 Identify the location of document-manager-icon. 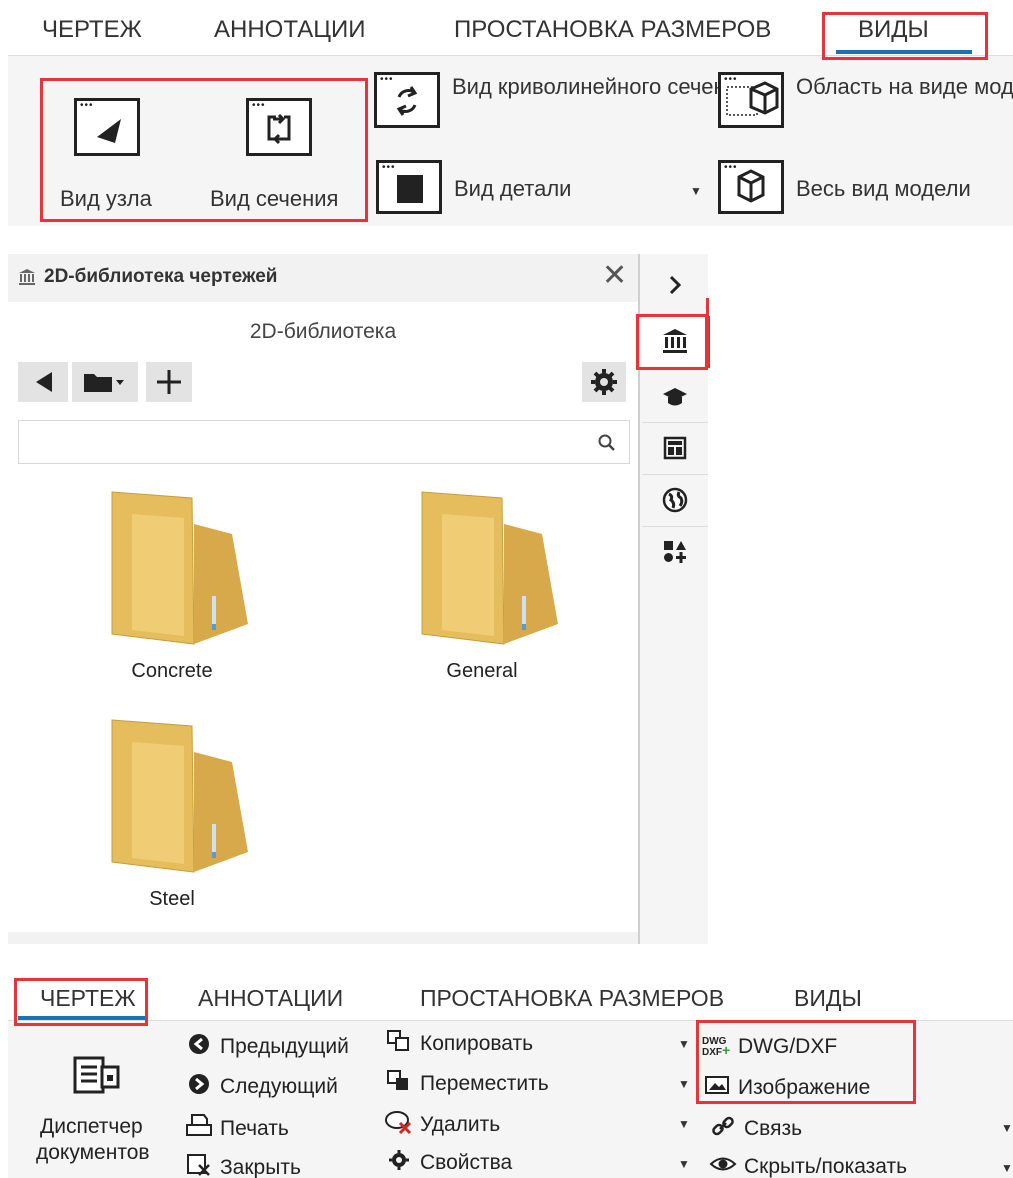
(96, 1075).